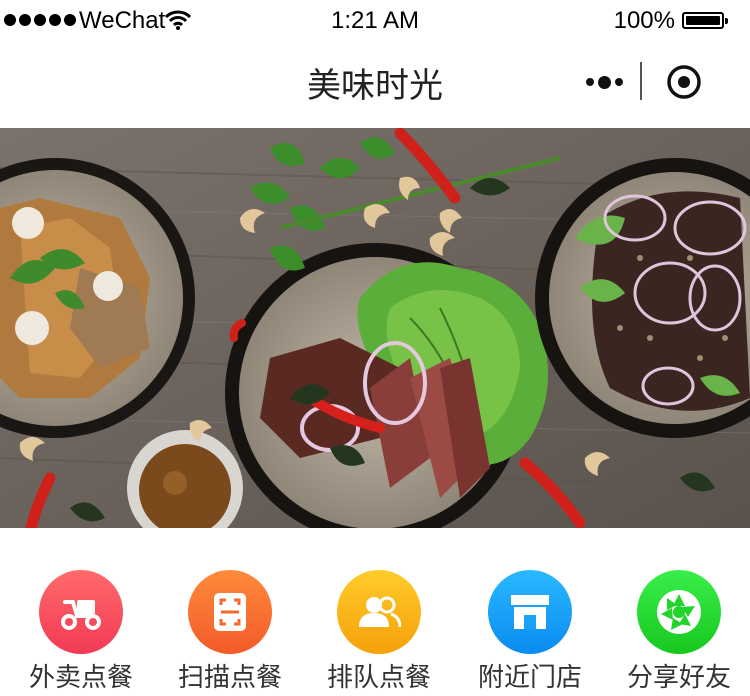  What do you see at coordinates (378, 678) in the screenshot?
I see `grid-label: 排队点餐` at bounding box center [378, 678].